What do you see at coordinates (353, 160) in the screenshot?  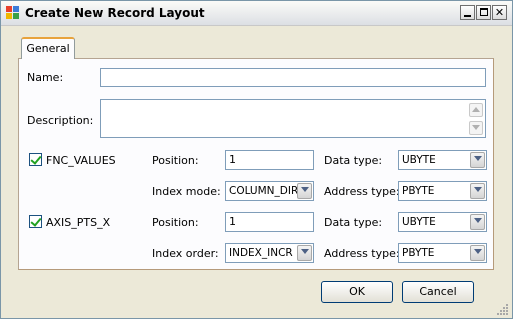 I see `fnc-data-type-label: Data type:` at bounding box center [353, 160].